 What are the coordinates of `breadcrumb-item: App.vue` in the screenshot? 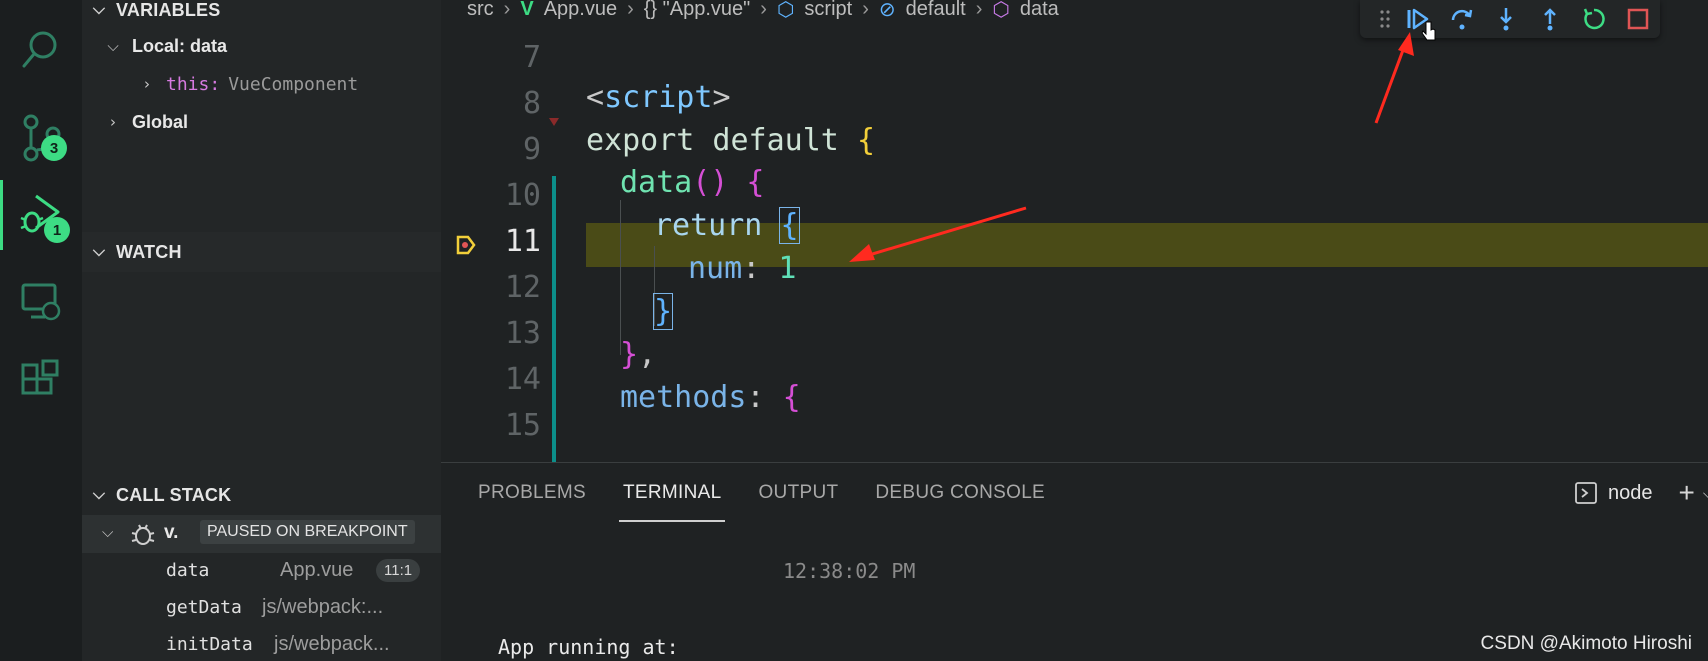 It's located at (580, 10).